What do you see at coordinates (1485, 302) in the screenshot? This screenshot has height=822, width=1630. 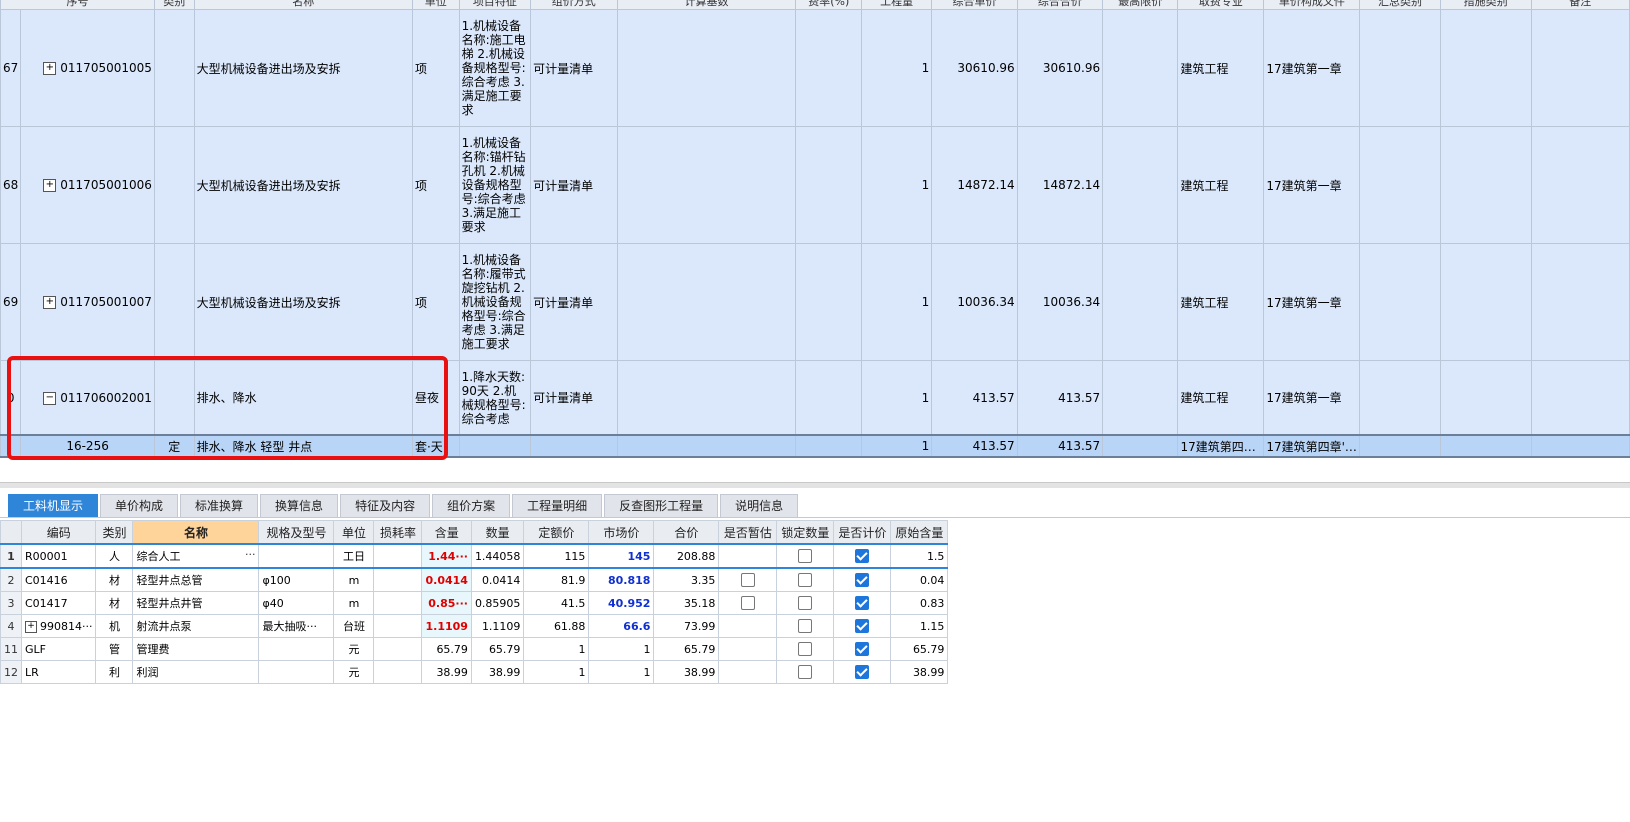 I see `row-measure` at bounding box center [1485, 302].